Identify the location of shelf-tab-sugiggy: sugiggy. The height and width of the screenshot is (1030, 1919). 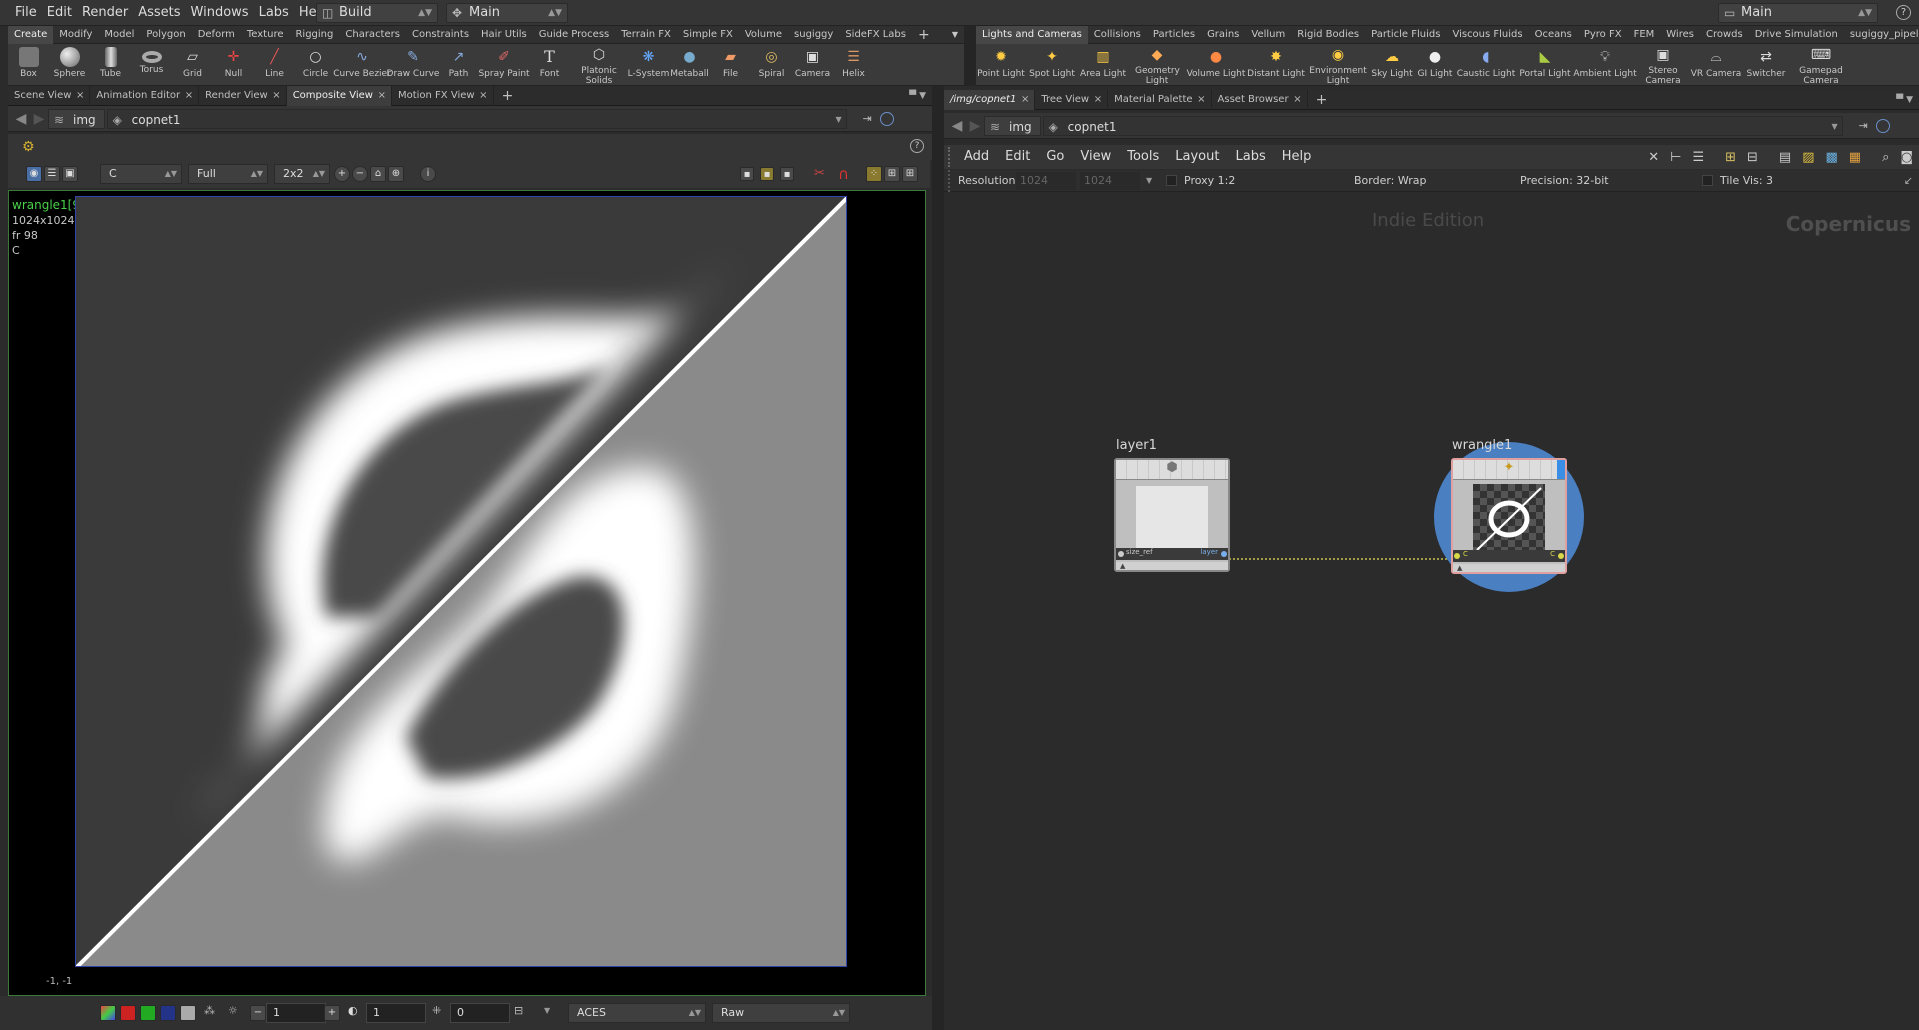
(813, 35).